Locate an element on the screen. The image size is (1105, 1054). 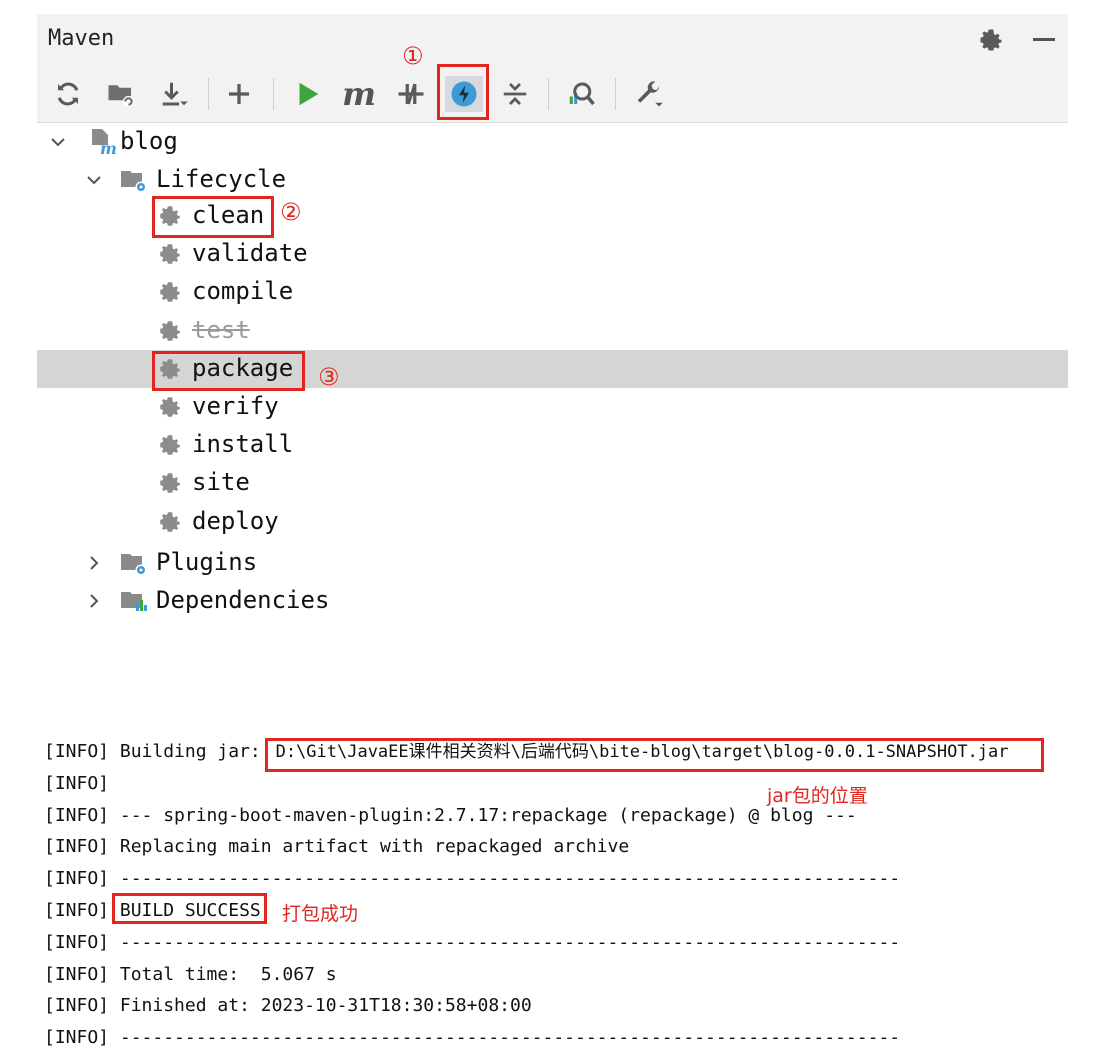
tree-goal-validate: validate is located at coordinates (250, 253).